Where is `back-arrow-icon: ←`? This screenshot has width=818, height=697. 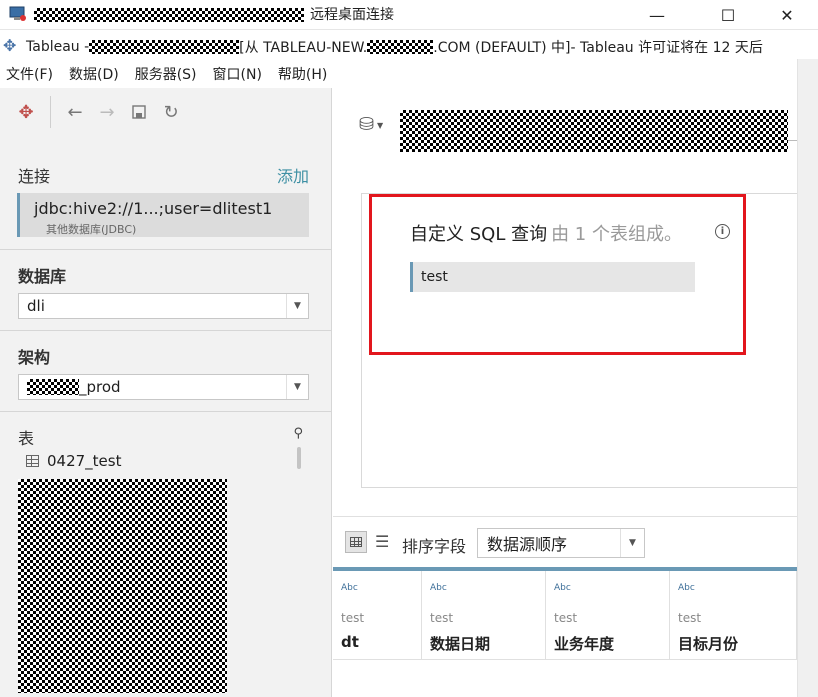 back-arrow-icon: ← is located at coordinates (75, 112).